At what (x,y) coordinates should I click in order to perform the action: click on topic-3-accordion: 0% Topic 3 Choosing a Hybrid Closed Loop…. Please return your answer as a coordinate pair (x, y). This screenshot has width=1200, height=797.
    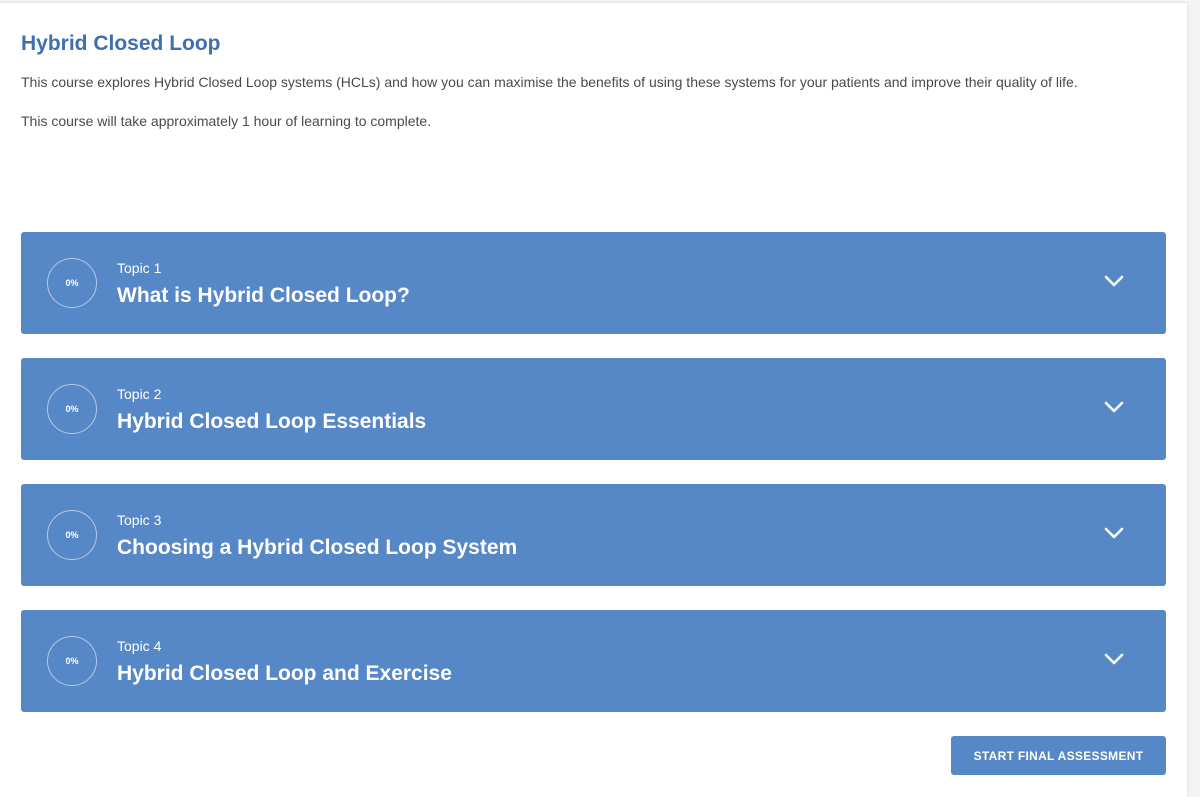
    Looking at the image, I should click on (593, 535).